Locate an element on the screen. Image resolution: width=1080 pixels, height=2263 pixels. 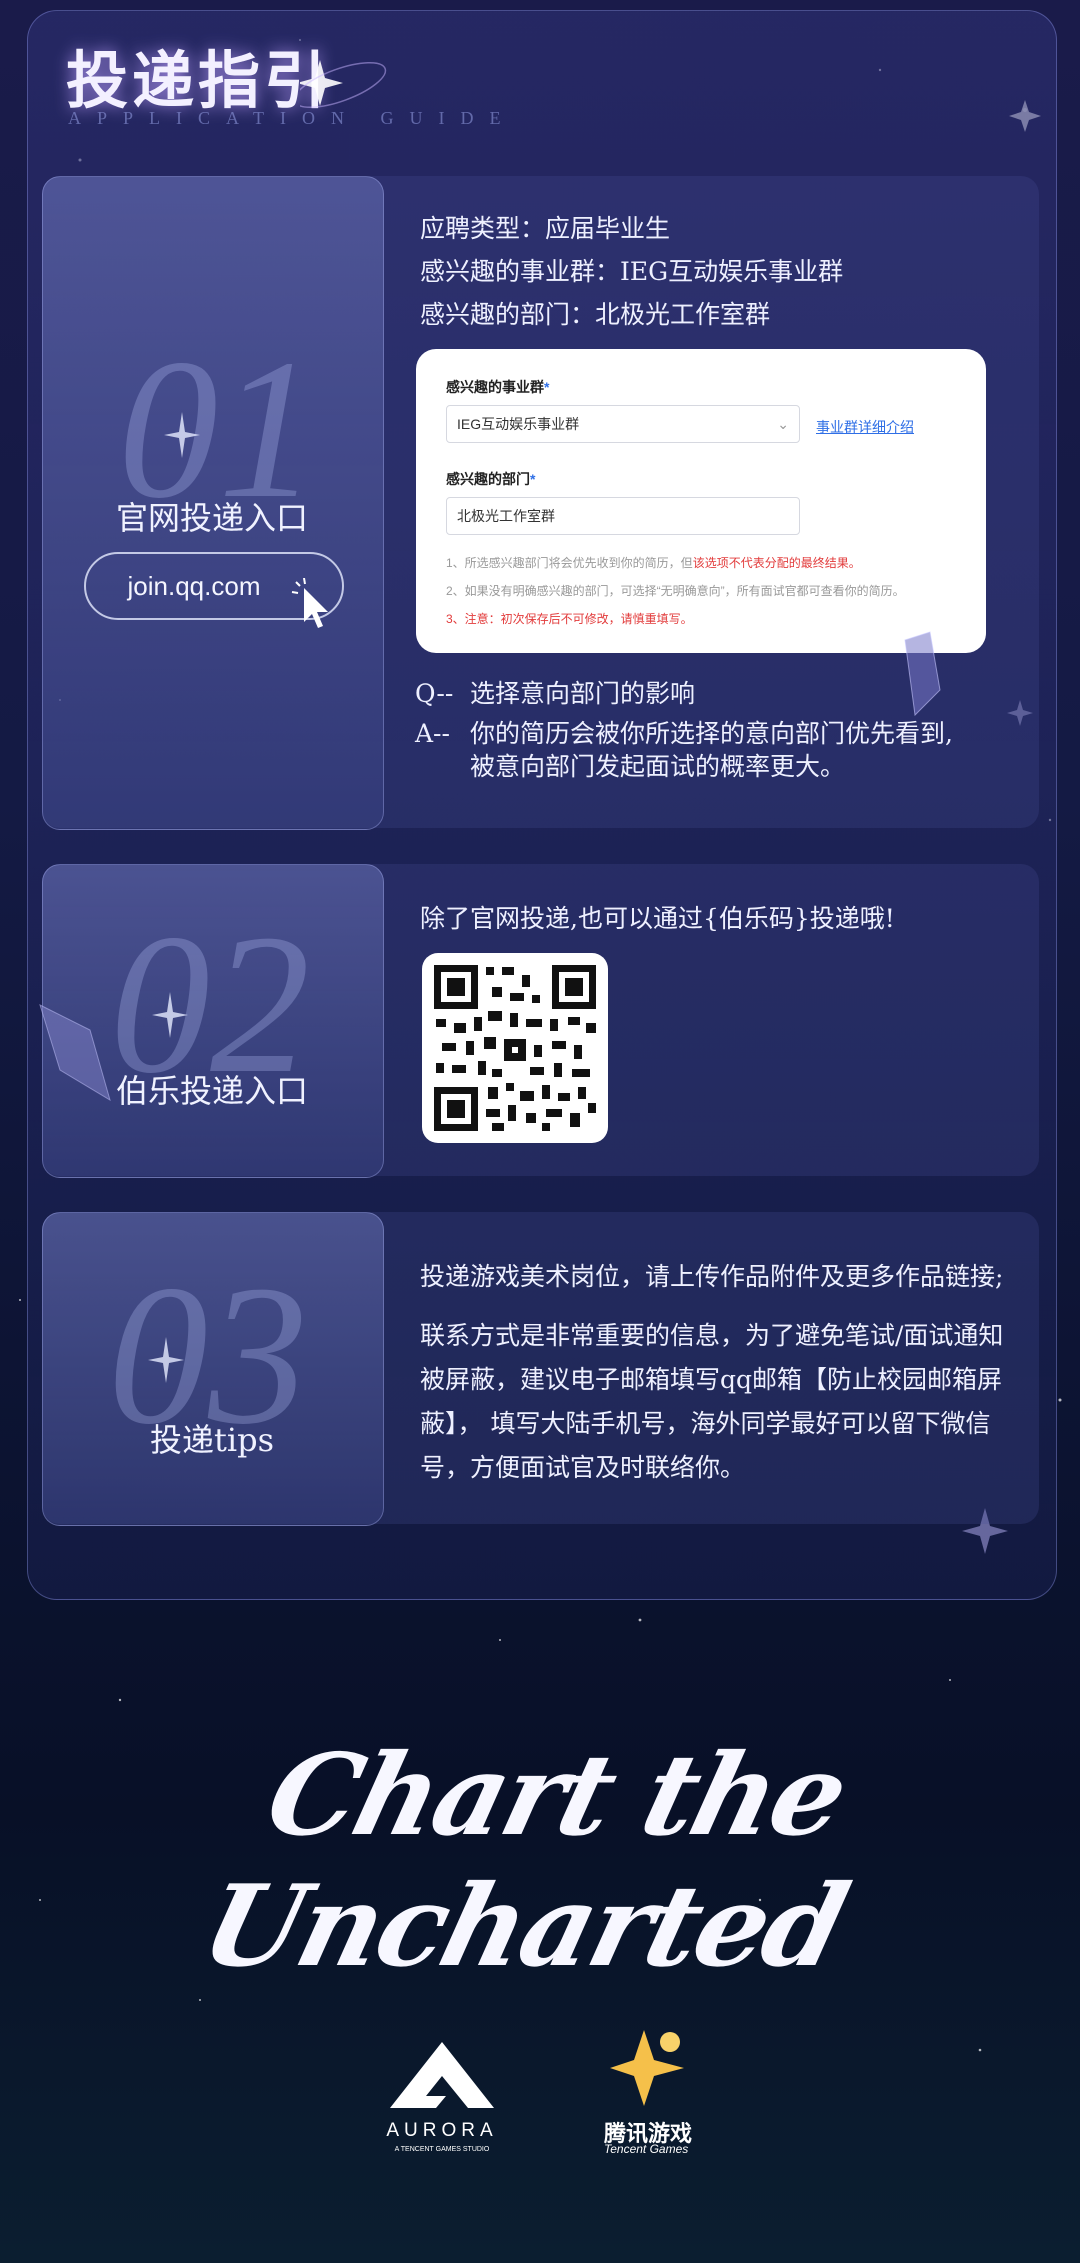
form-note-2: 2、如果没有明确感兴趣的部门，可选择“无明确意向”，所有面试官都可查看你的简历。 is located at coordinates (675, 591).